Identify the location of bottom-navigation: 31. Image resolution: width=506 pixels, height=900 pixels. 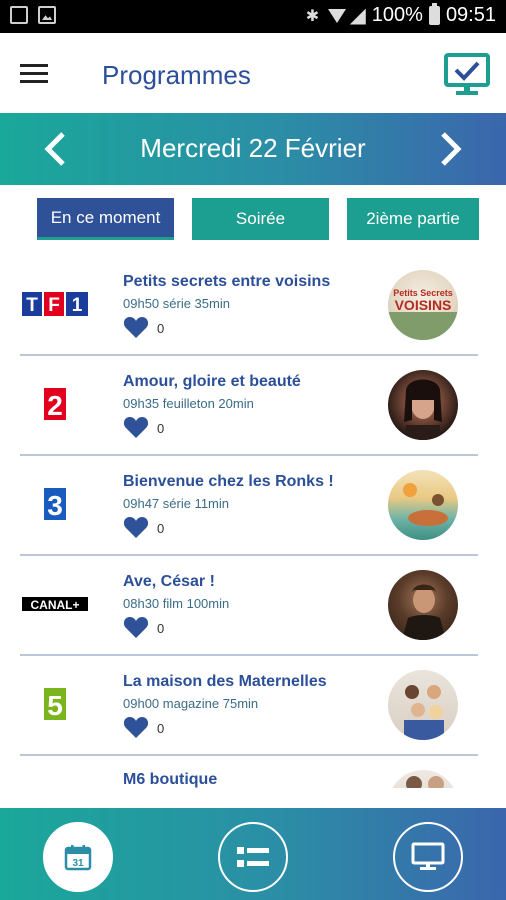
(253, 854).